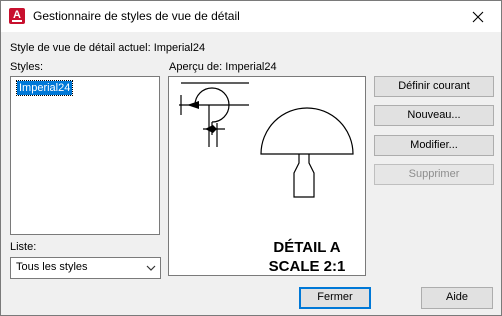  I want to click on close-button: Fermer, so click(335, 298).